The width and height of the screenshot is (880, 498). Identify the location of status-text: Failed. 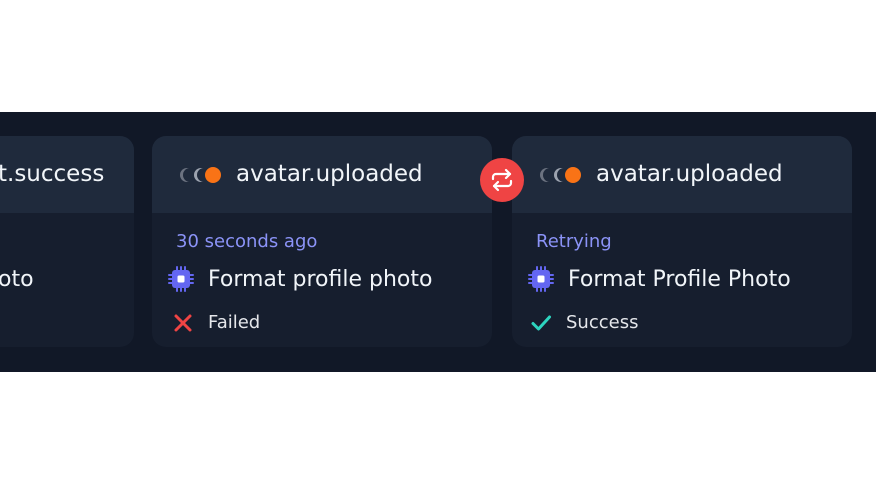
(234, 322).